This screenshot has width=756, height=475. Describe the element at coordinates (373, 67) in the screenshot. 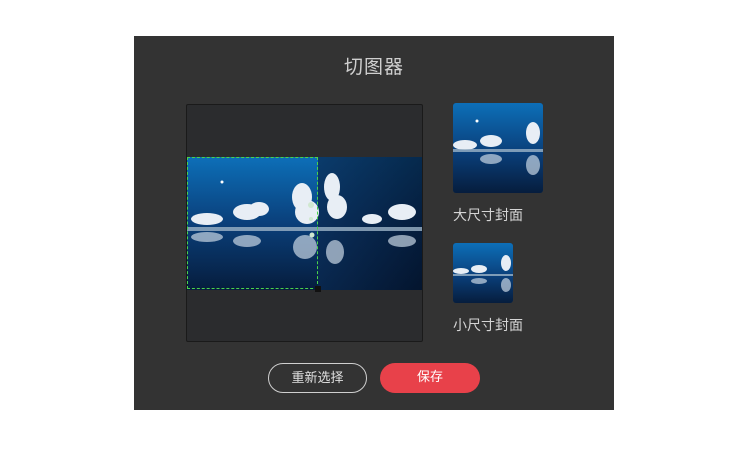

I see `dialog-title: 切图器` at that location.